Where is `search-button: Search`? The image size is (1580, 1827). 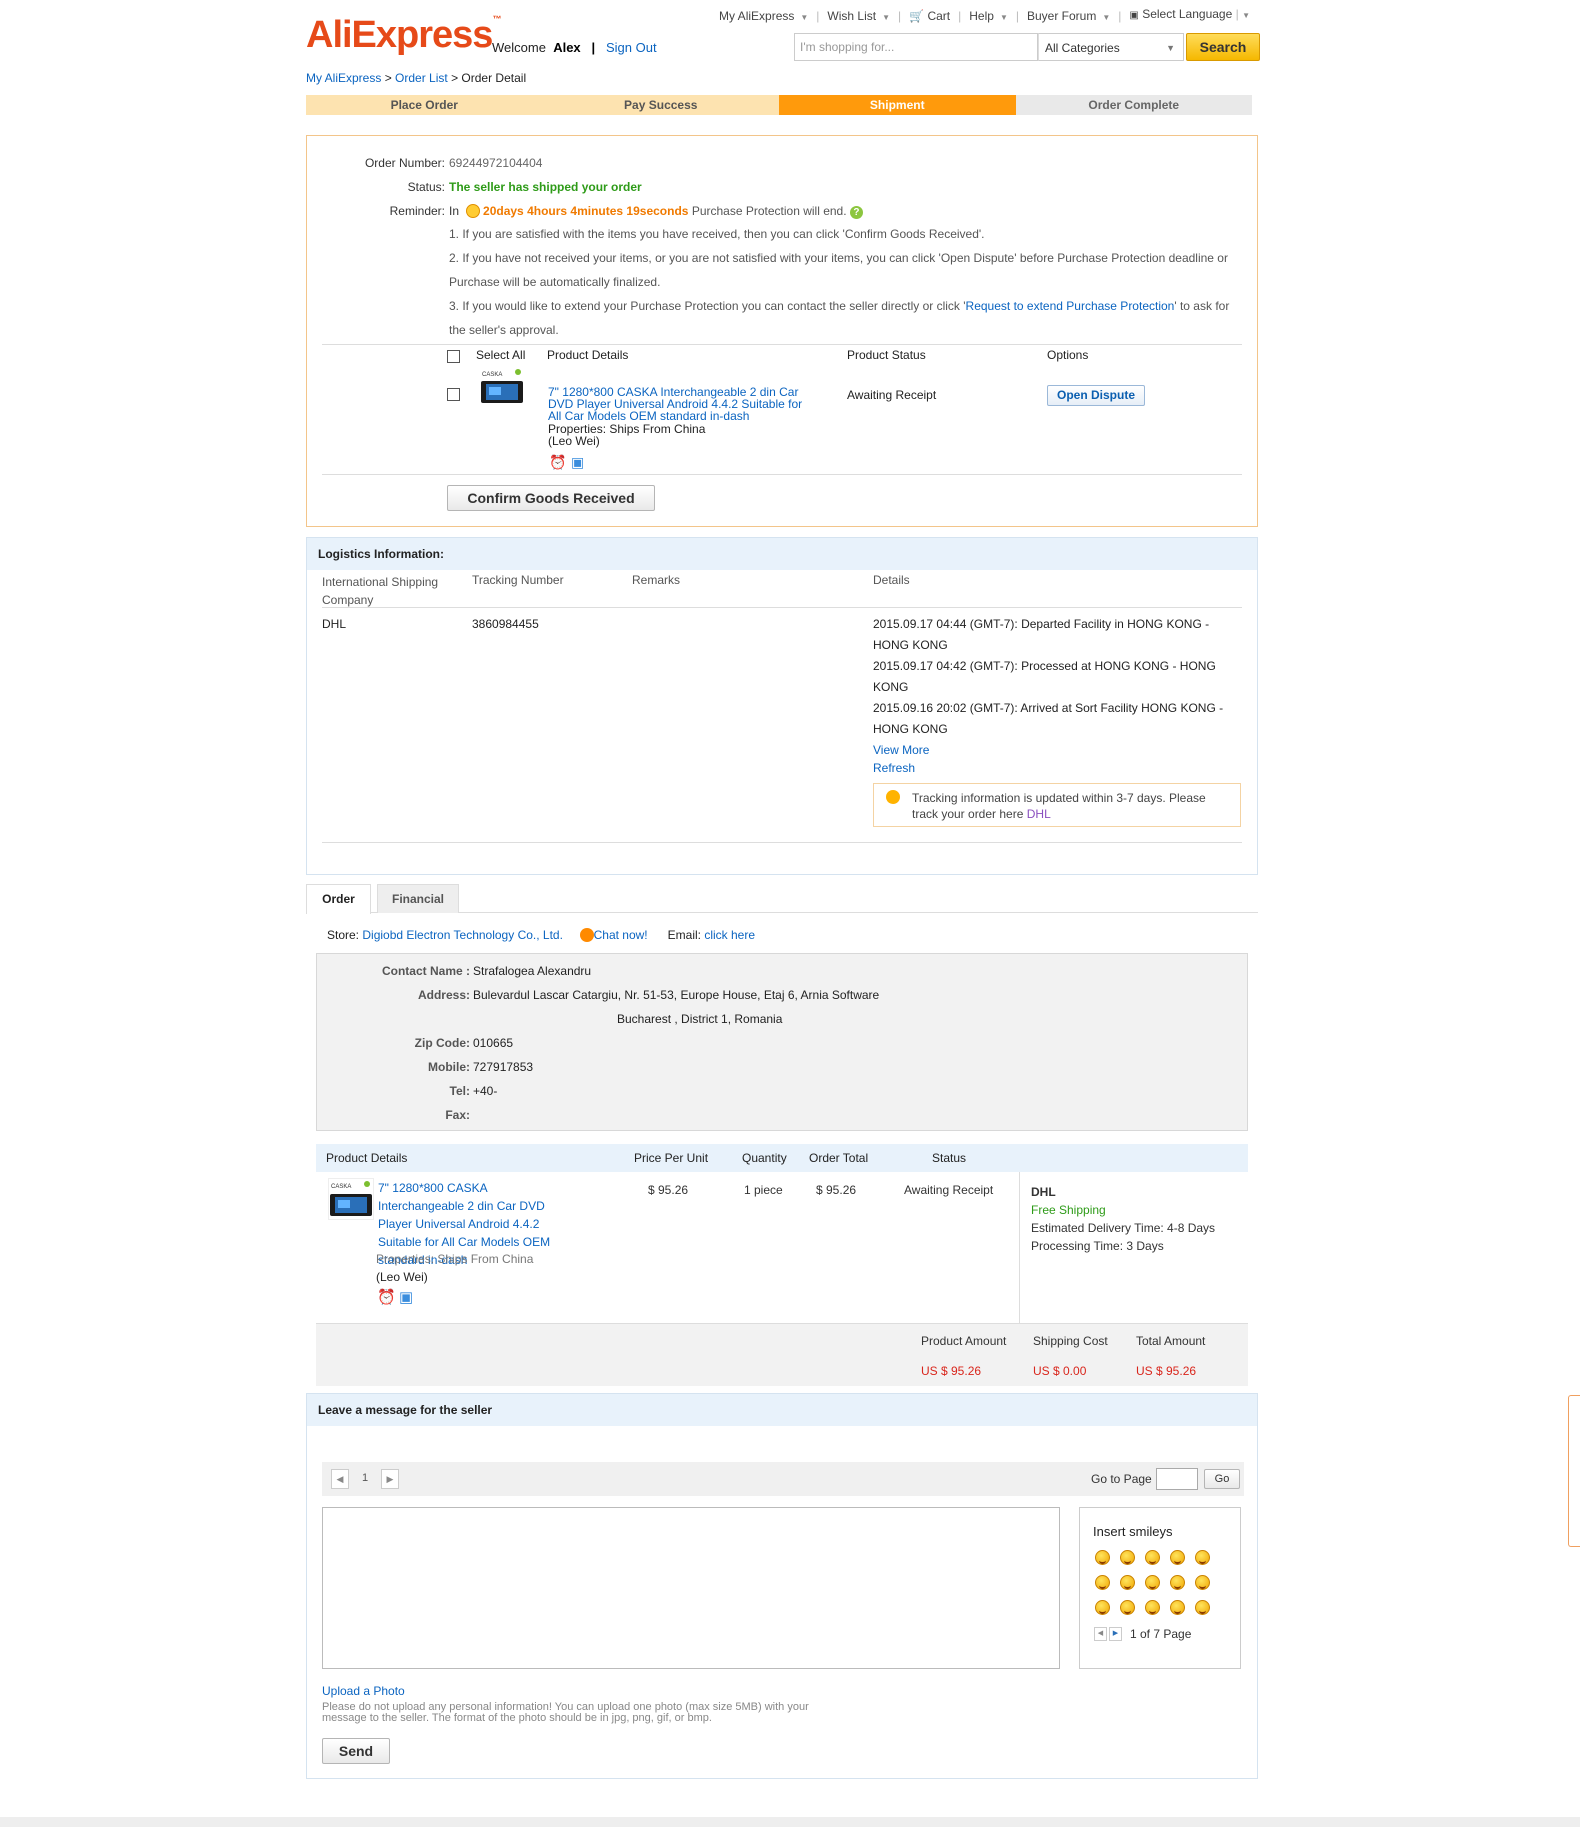 search-button: Search is located at coordinates (1223, 47).